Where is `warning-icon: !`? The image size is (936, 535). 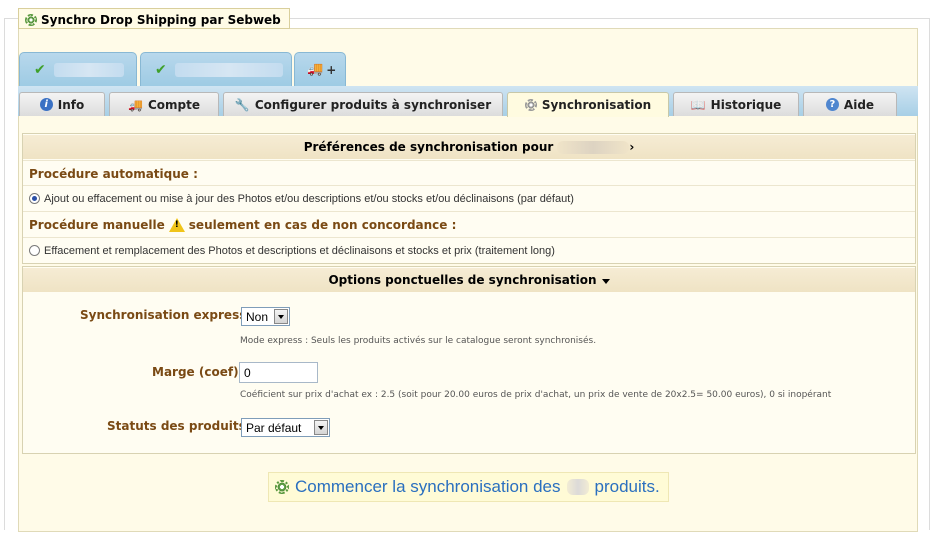
warning-icon: ! is located at coordinates (176, 224).